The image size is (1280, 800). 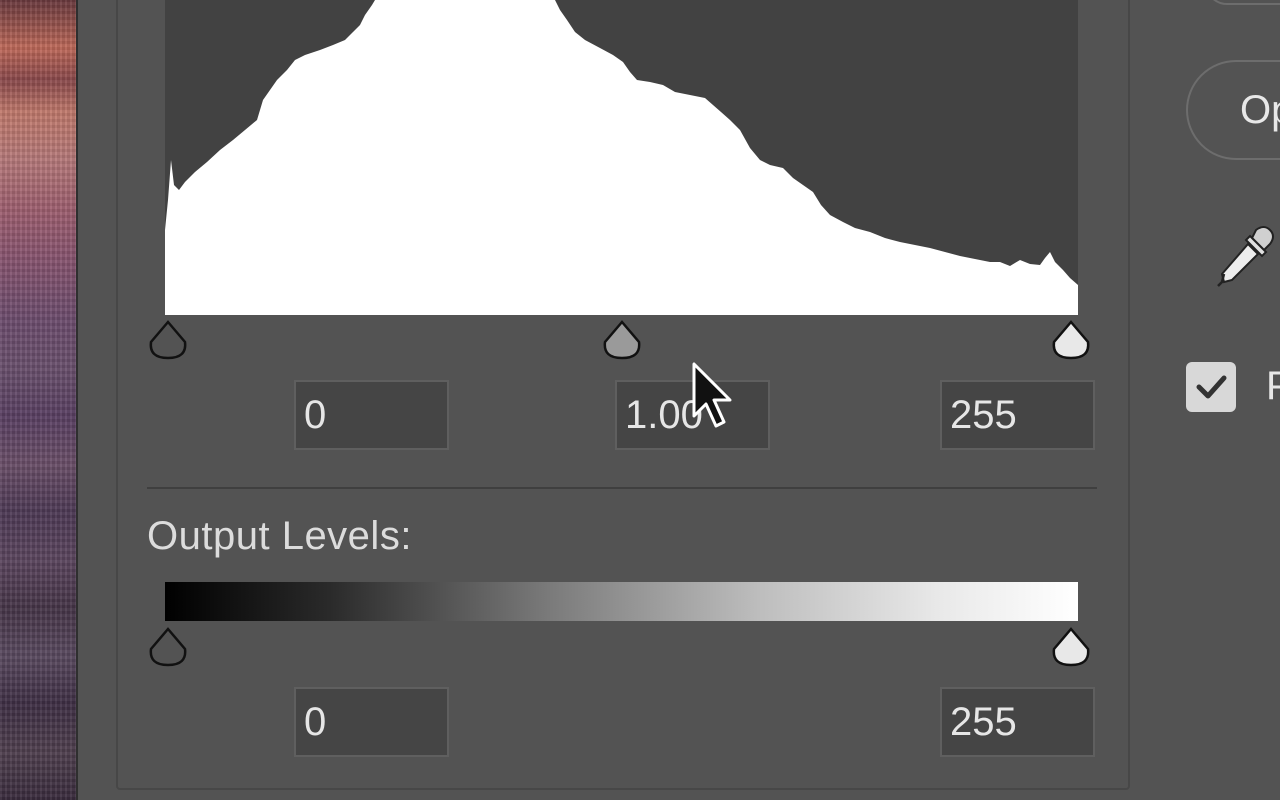 What do you see at coordinates (622, 340) in the screenshot?
I see `input-midtones-slider` at bounding box center [622, 340].